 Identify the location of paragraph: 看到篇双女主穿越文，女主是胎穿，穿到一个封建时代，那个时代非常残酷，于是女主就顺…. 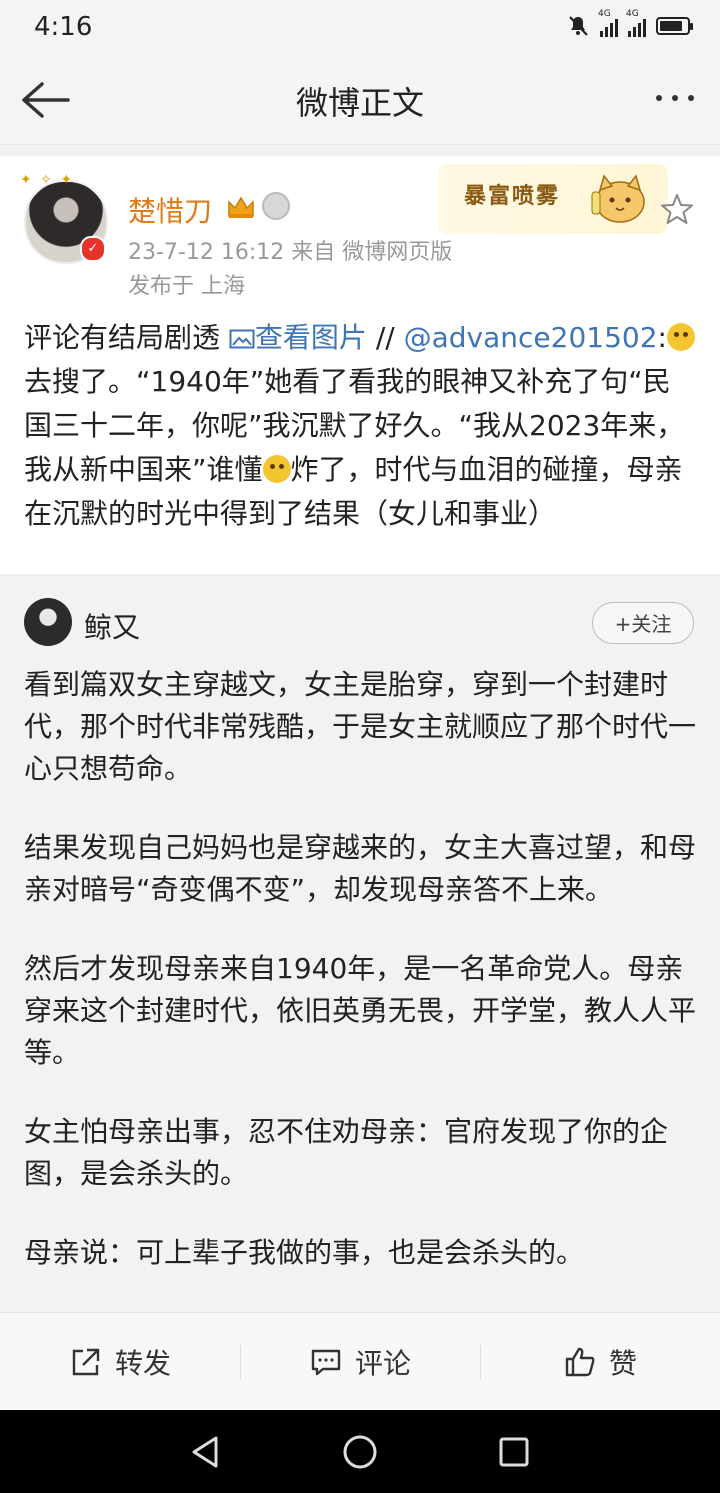
(360, 726).